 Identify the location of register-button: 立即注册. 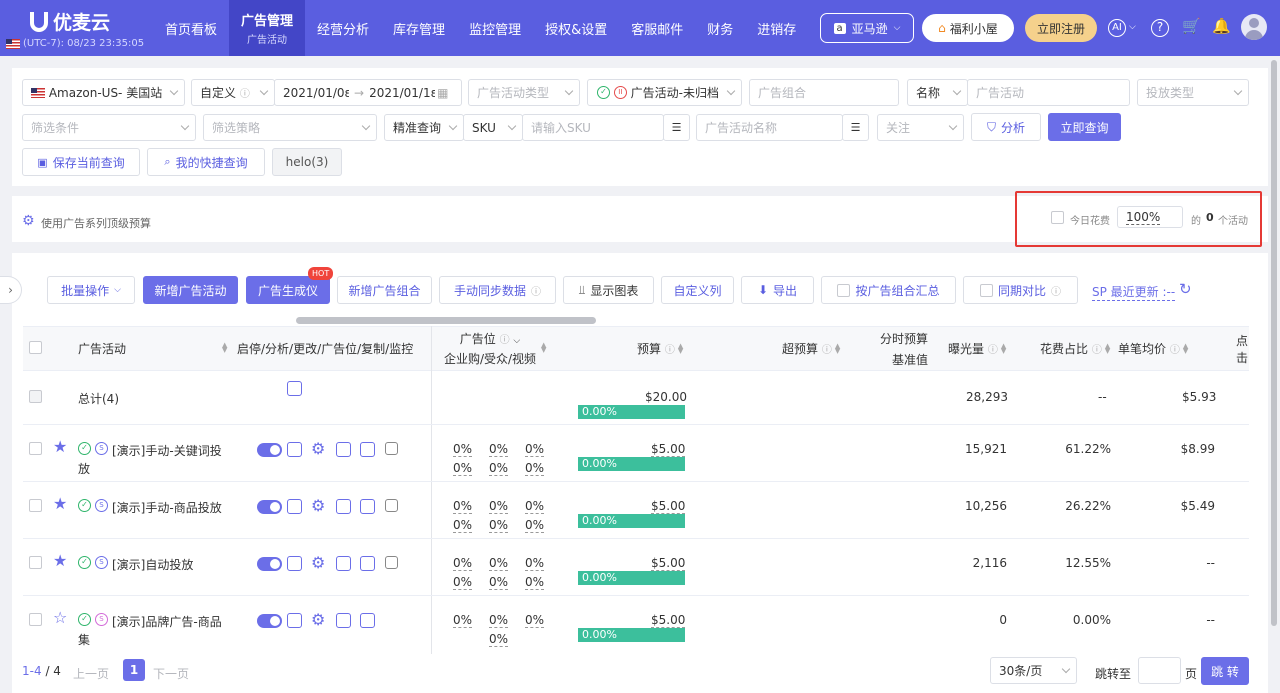
(1061, 28).